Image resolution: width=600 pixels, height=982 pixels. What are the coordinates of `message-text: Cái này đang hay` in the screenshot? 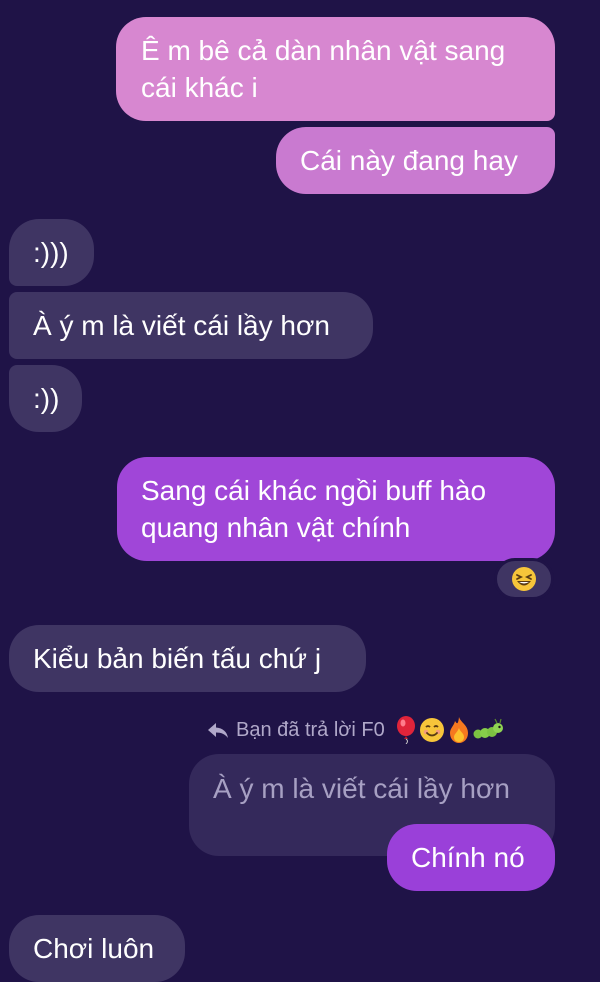 It's located at (409, 160).